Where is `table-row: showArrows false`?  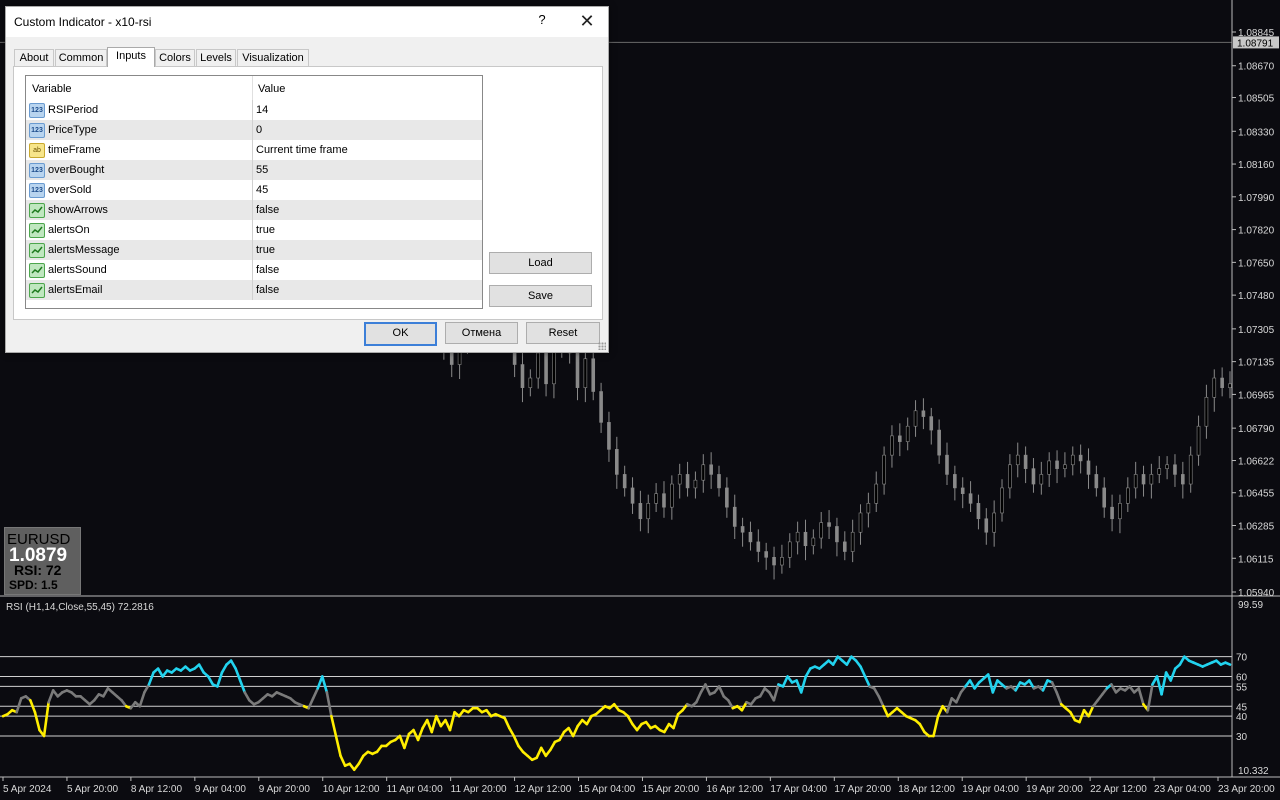 table-row: showArrows false is located at coordinates (254, 210).